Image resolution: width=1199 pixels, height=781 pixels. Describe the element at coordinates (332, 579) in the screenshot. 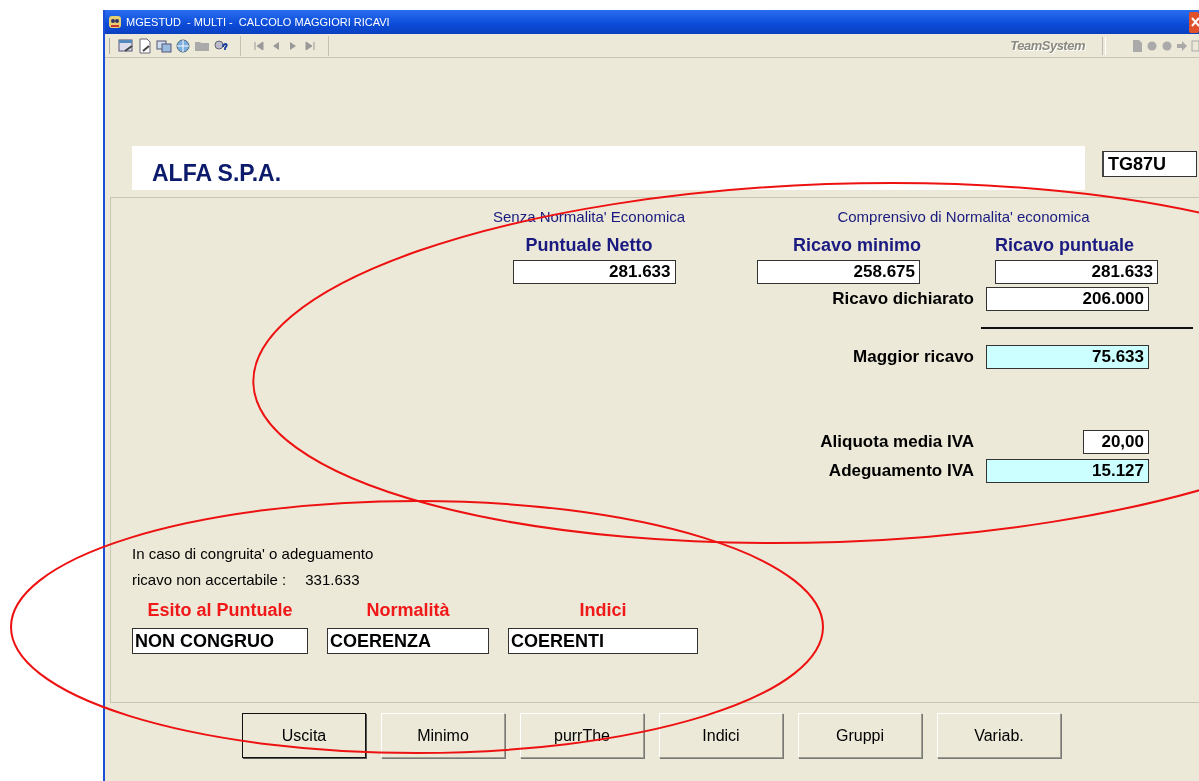

I see `note-value: 331.633` at that location.